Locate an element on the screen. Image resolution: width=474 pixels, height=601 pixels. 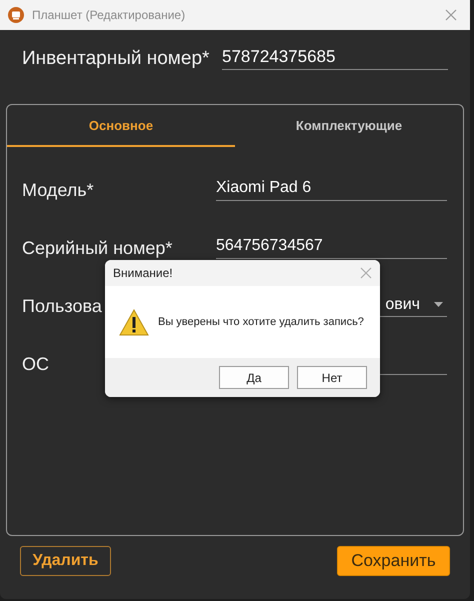
dialog-button: Да is located at coordinates (254, 377).